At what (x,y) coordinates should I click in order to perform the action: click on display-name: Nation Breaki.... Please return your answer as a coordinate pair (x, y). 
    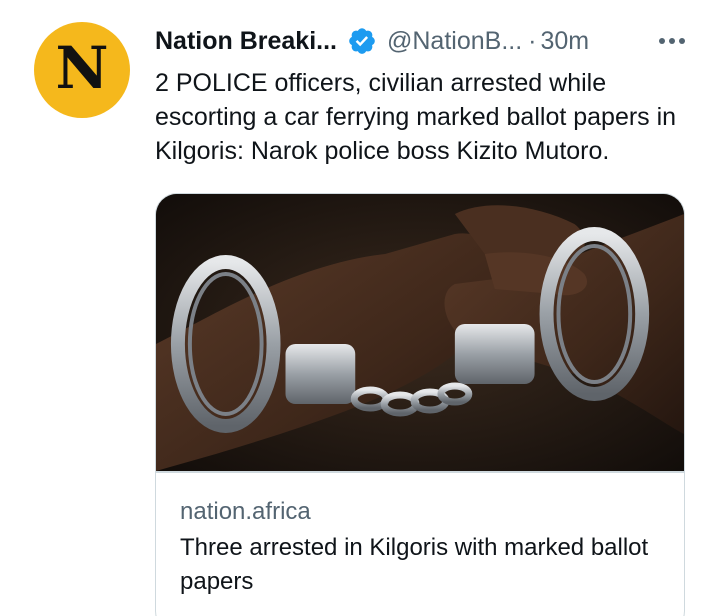
    Looking at the image, I should click on (246, 41).